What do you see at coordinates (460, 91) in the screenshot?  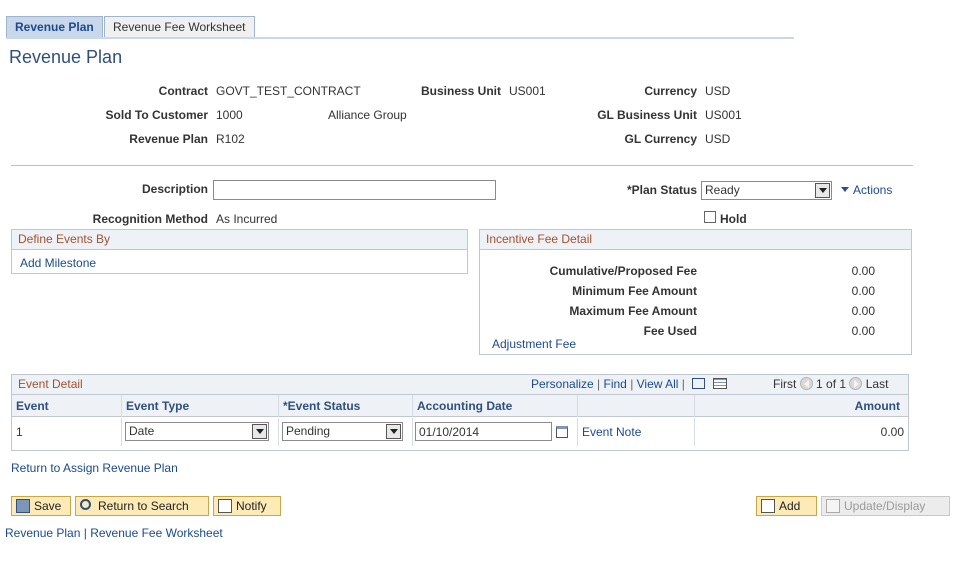 I see `business-unit-label: Business Unit` at bounding box center [460, 91].